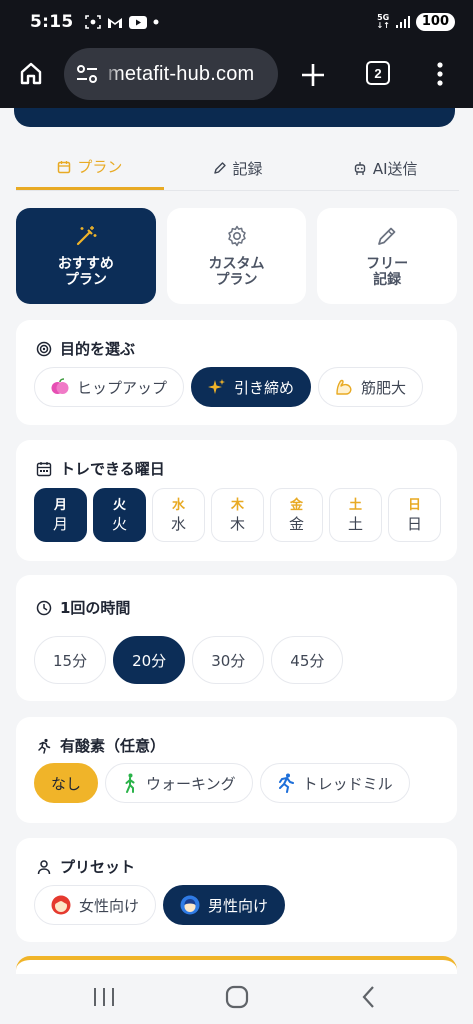 The height and width of the screenshot is (1024, 473). Describe the element at coordinates (66, 783) in the screenshot. I see `cardio-option-none: なし` at that location.